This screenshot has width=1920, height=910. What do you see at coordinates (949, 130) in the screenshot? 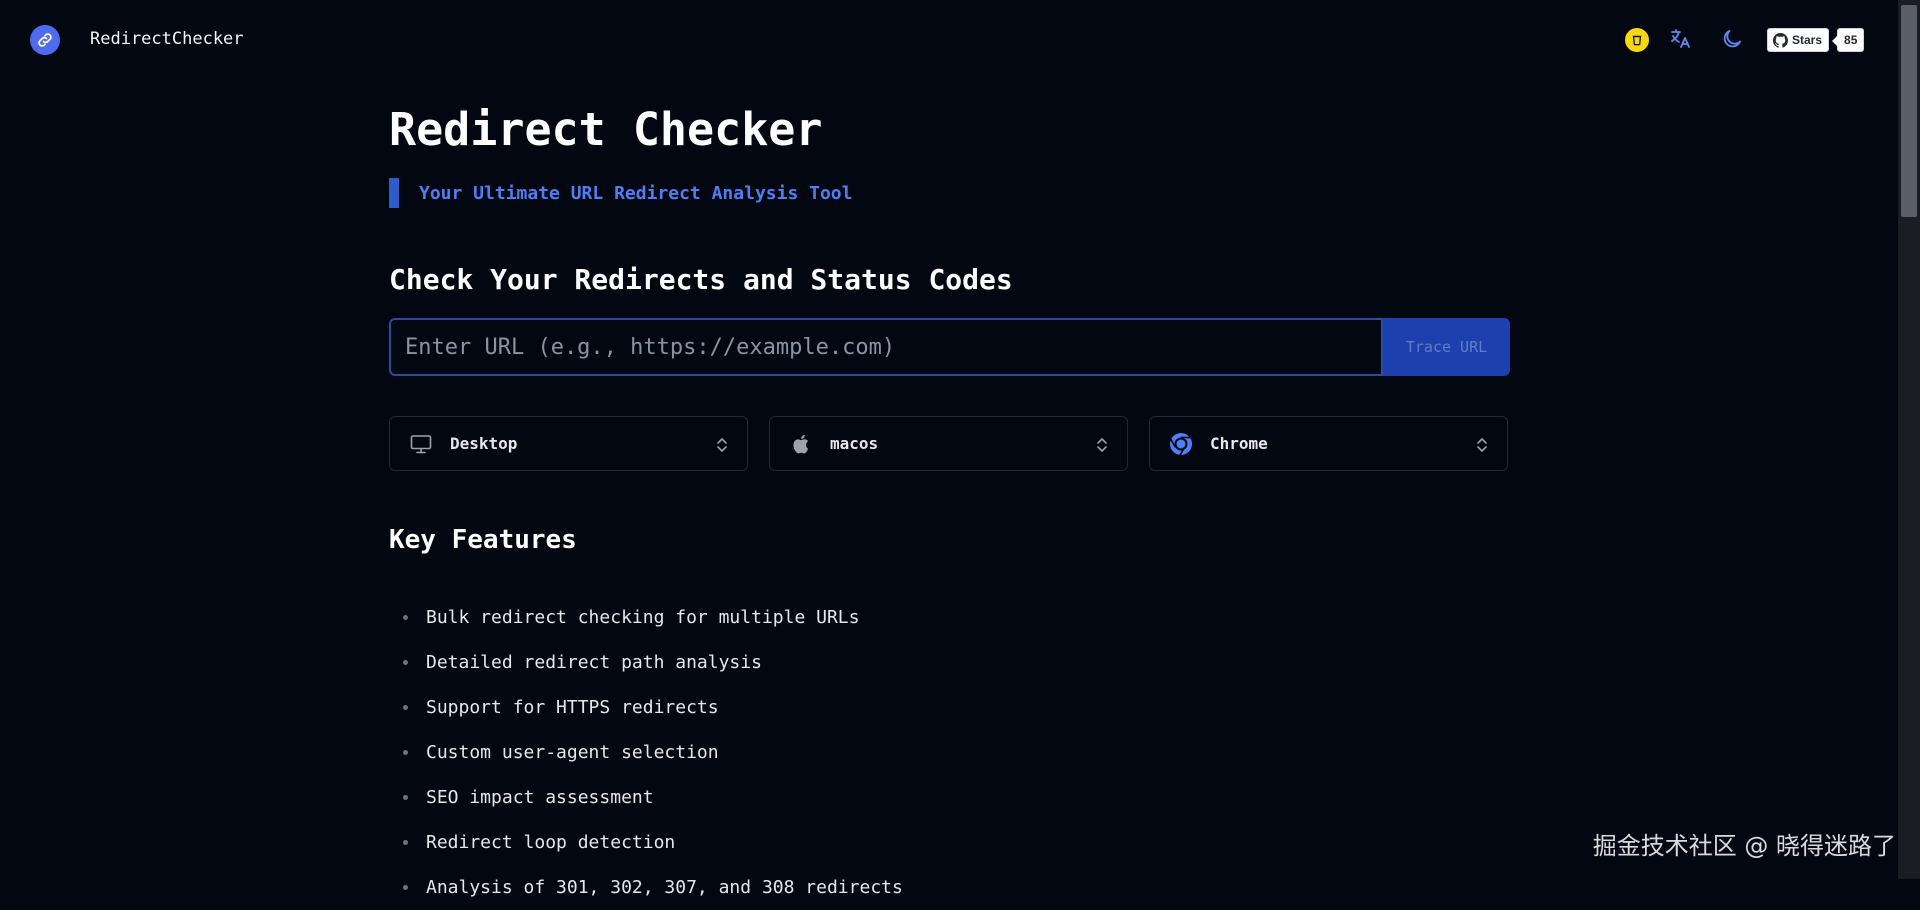
I see `page-title: Redirect Checker` at bounding box center [949, 130].